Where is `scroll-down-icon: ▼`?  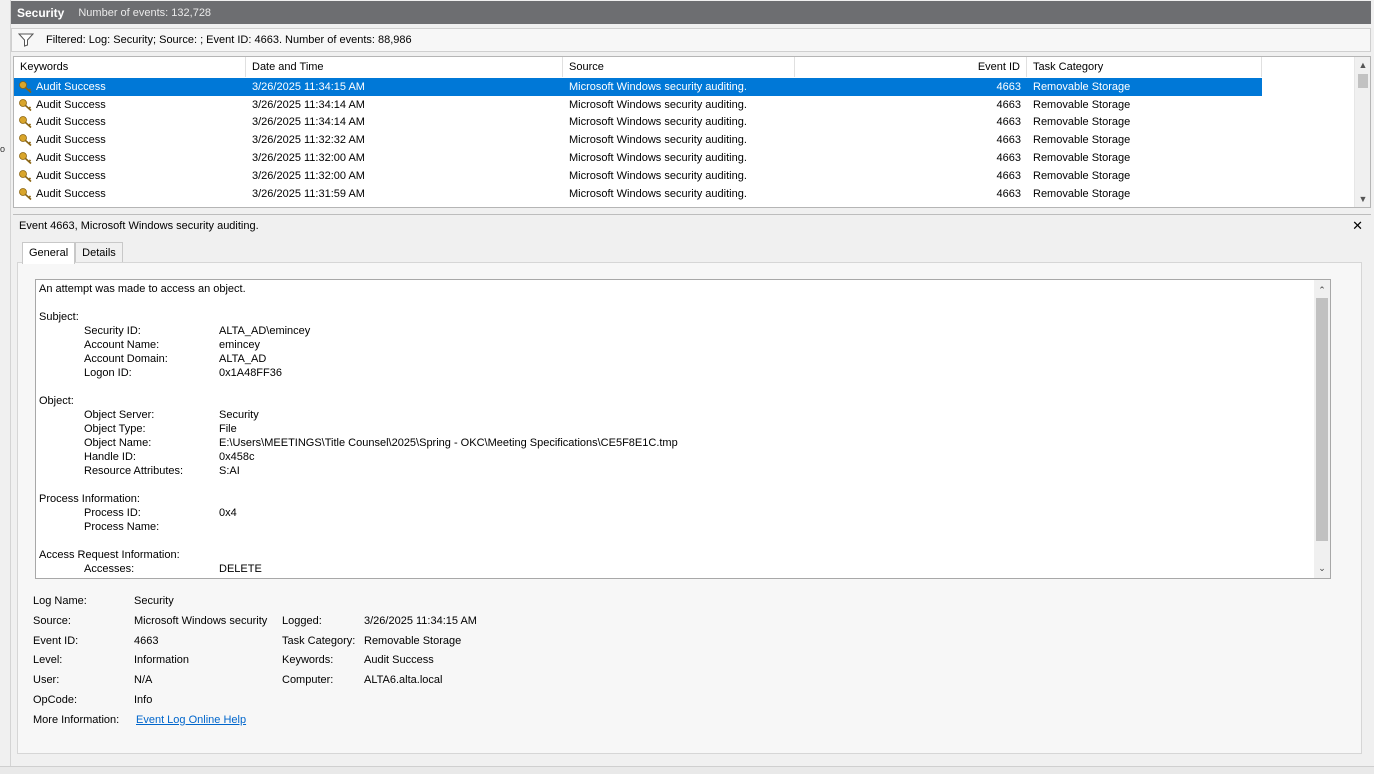
scroll-down-icon: ▼ is located at coordinates (1362, 199).